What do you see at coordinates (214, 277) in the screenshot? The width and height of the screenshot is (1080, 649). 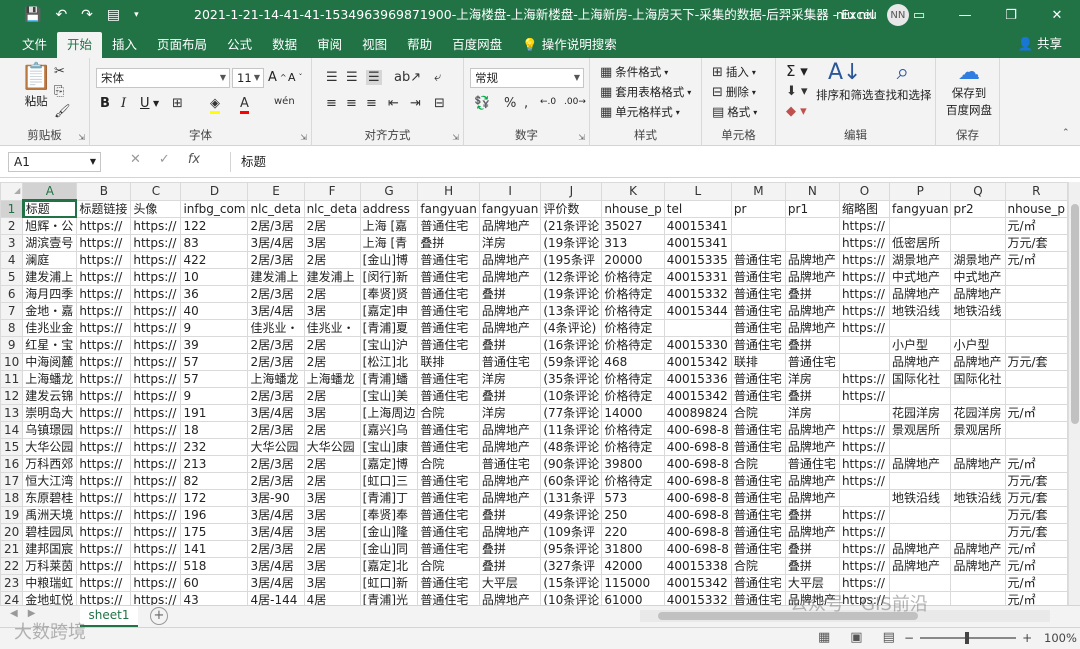 I see `cell-D5: 10` at bounding box center [214, 277].